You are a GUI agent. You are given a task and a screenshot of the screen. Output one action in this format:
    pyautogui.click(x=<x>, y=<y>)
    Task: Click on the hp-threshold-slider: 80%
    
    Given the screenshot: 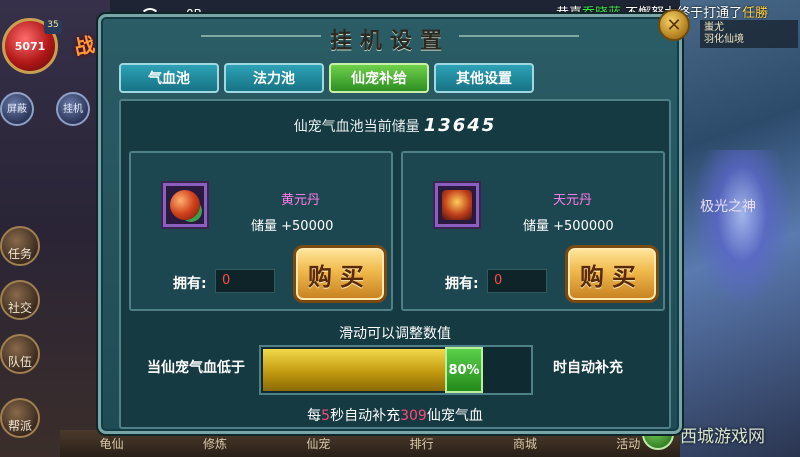 What is the action you would take?
    pyautogui.click(x=396, y=370)
    